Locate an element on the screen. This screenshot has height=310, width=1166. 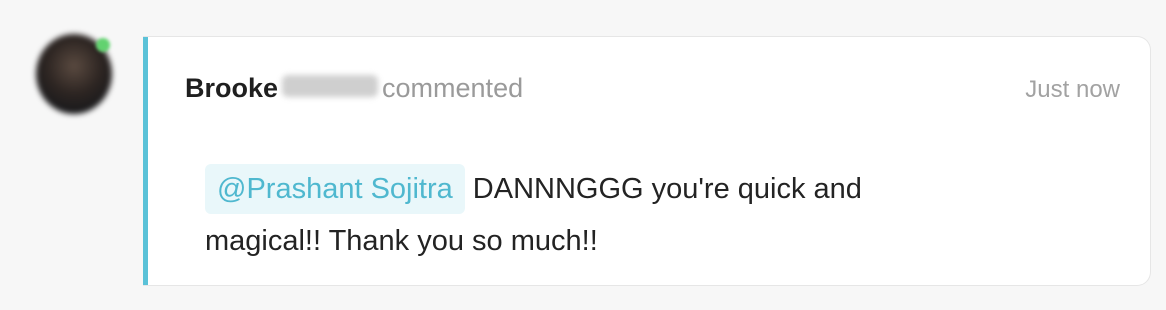
comment-text-line-2: magical!! Thank you so much!! is located at coordinates (401, 241).